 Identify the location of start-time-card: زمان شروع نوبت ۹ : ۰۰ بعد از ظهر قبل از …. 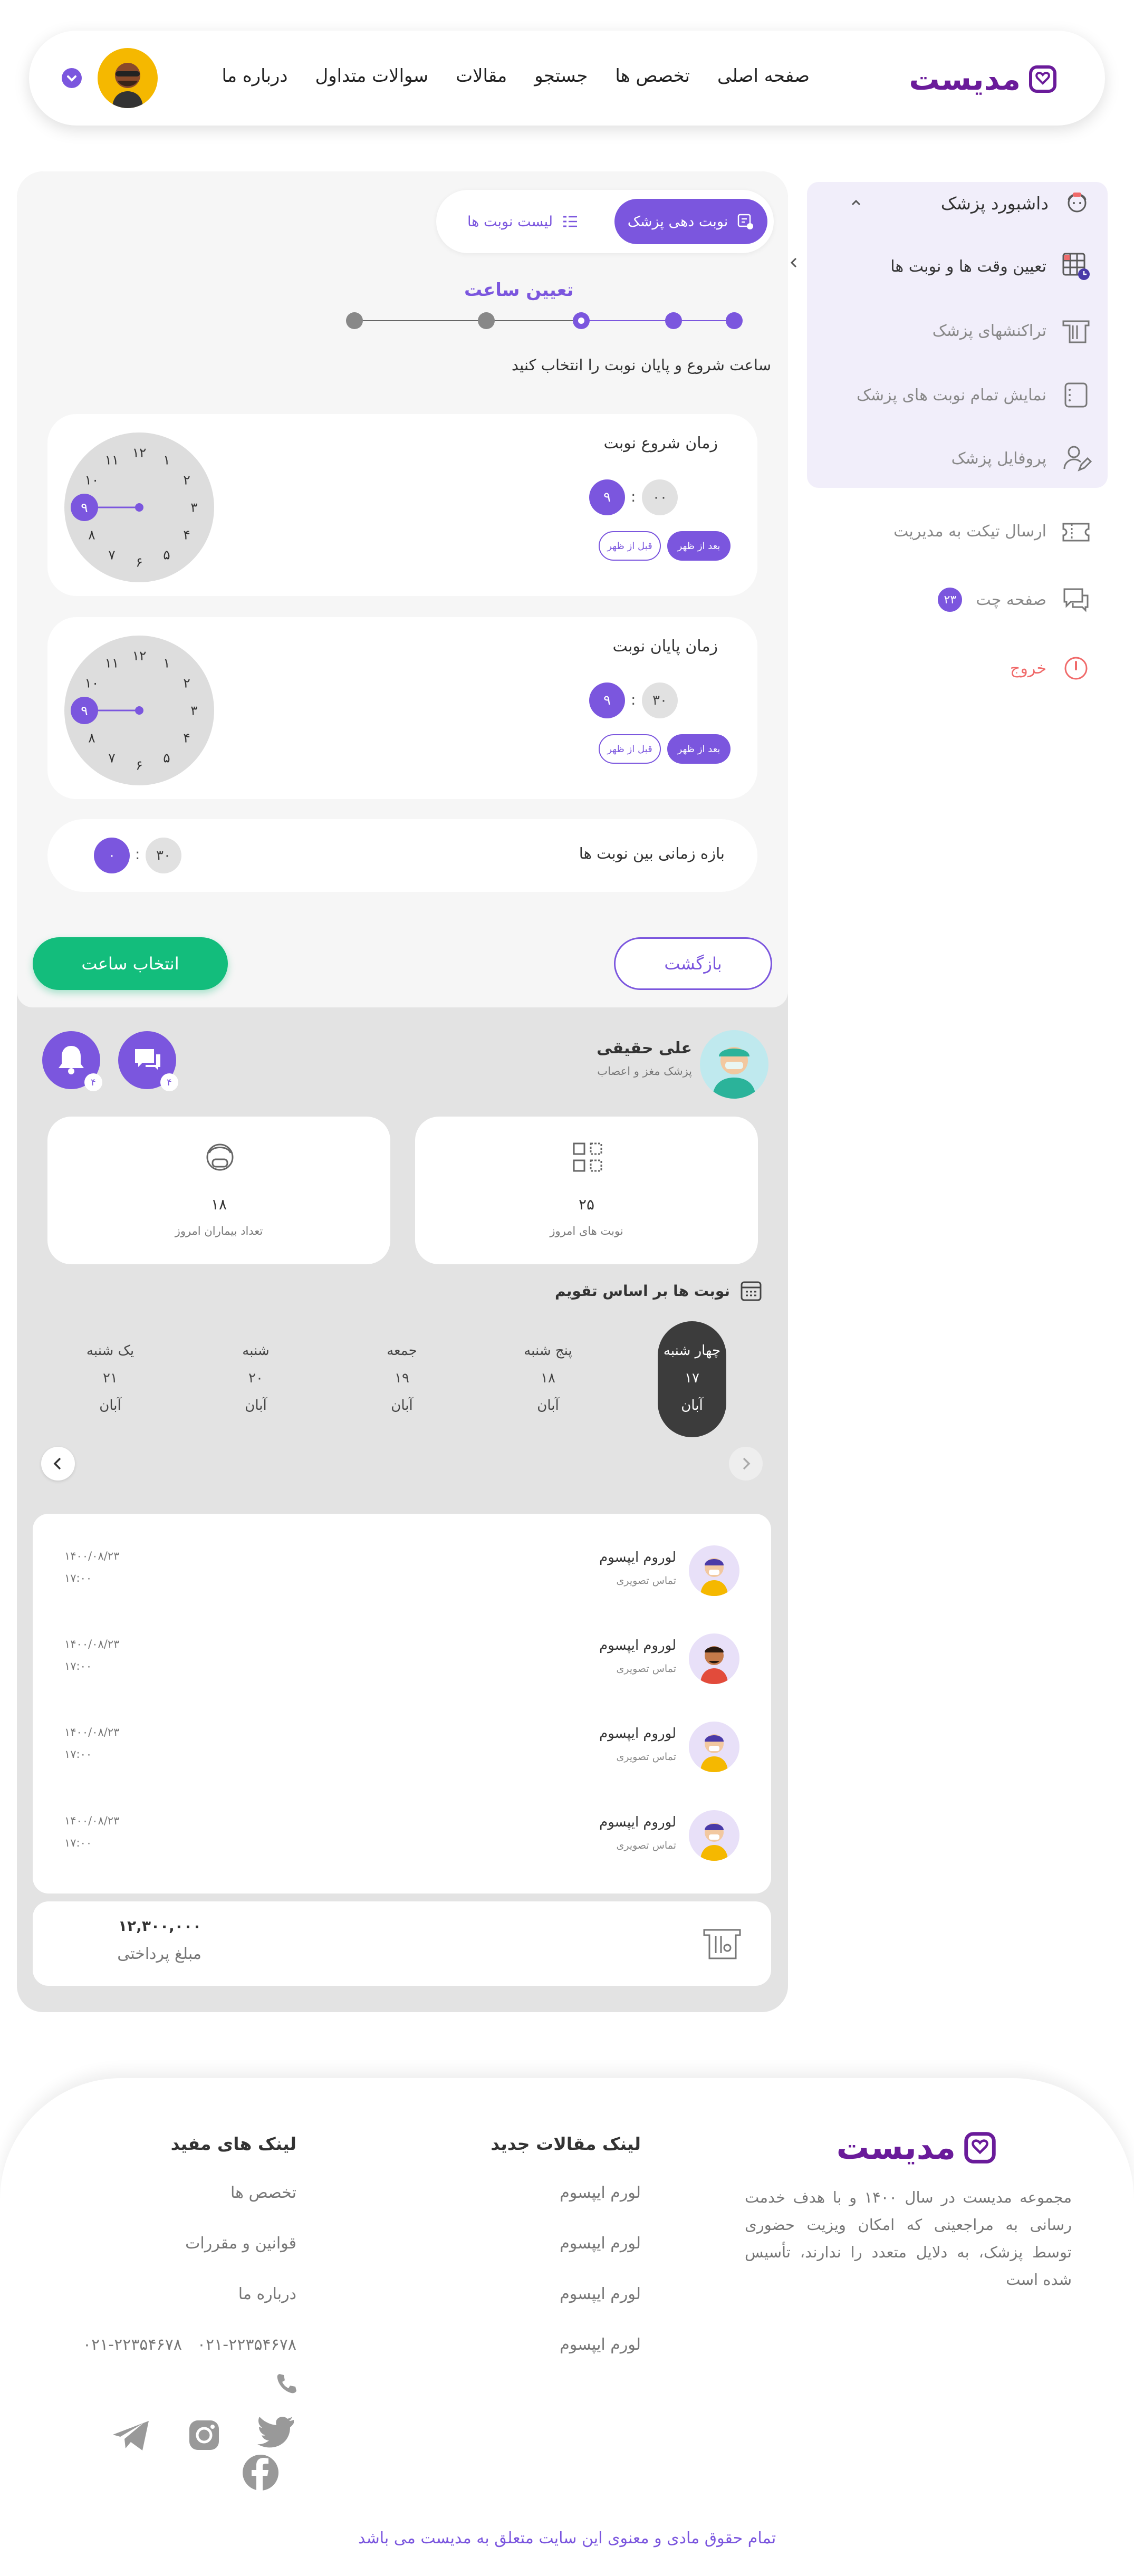
(402, 505).